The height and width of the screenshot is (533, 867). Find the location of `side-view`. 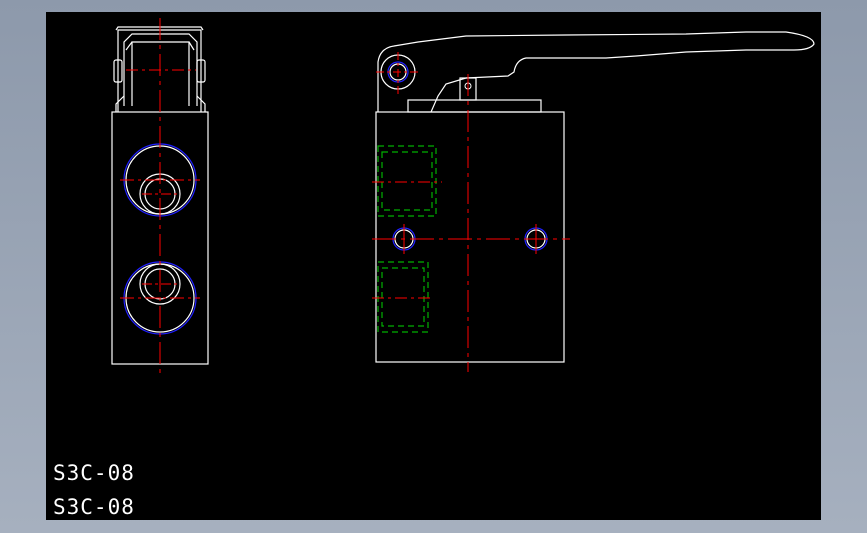

side-view is located at coordinates (160, 196).